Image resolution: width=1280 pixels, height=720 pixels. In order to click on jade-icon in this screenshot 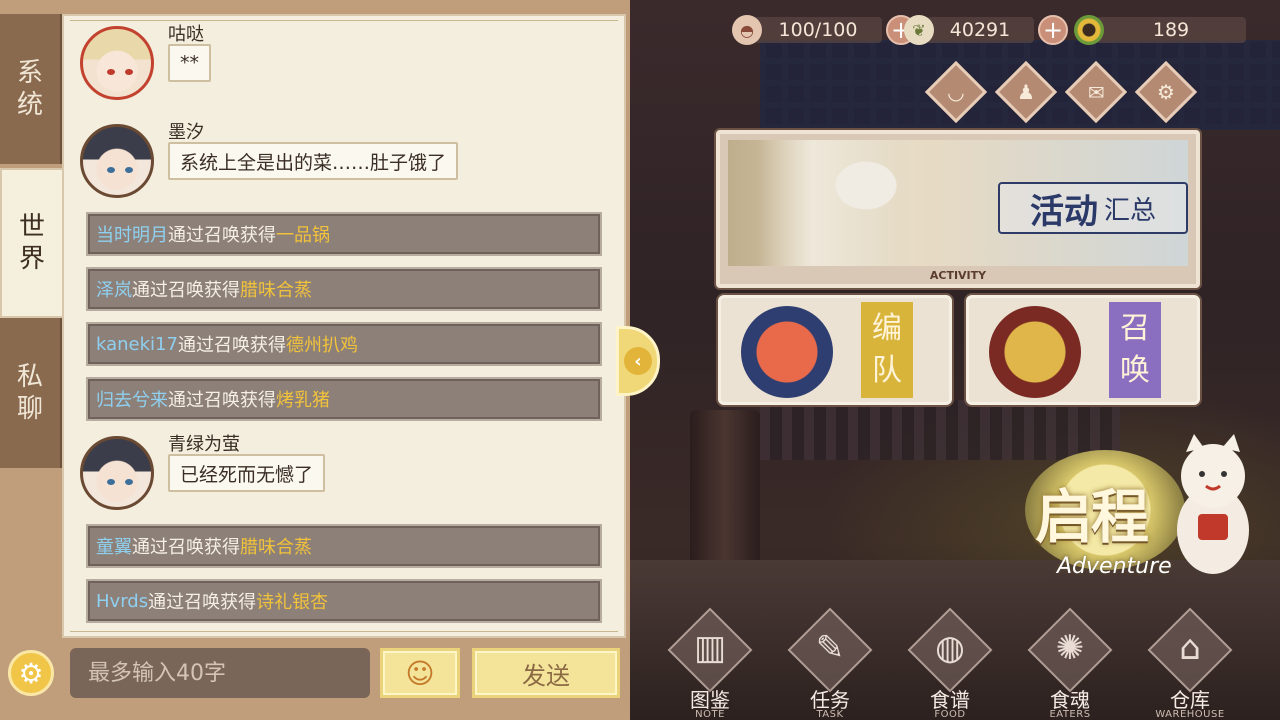, I will do `click(1089, 30)`.